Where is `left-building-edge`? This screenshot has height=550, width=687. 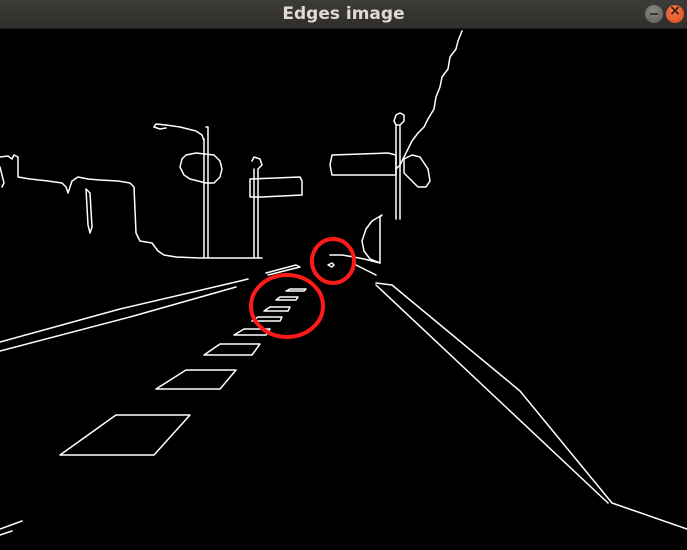
left-building-edge is located at coordinates (131, 206).